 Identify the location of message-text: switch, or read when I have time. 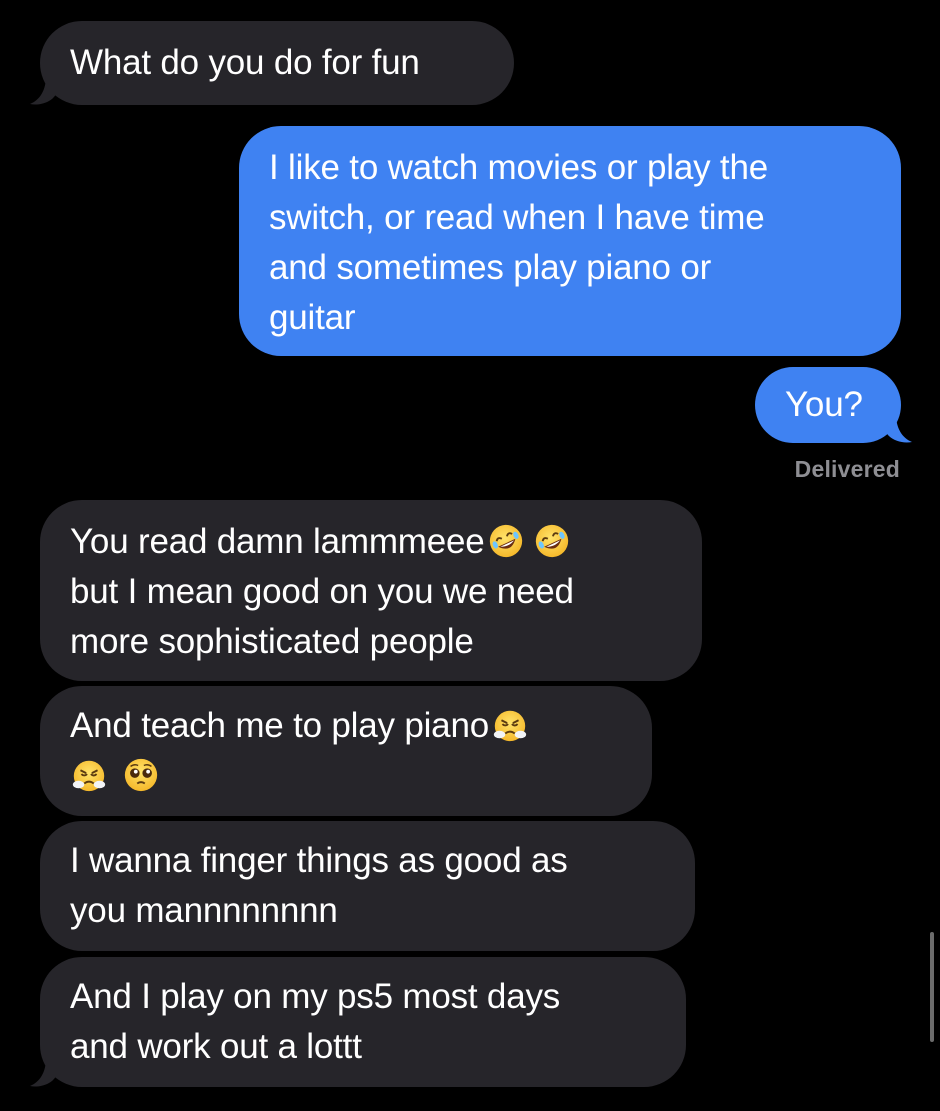
(517, 217).